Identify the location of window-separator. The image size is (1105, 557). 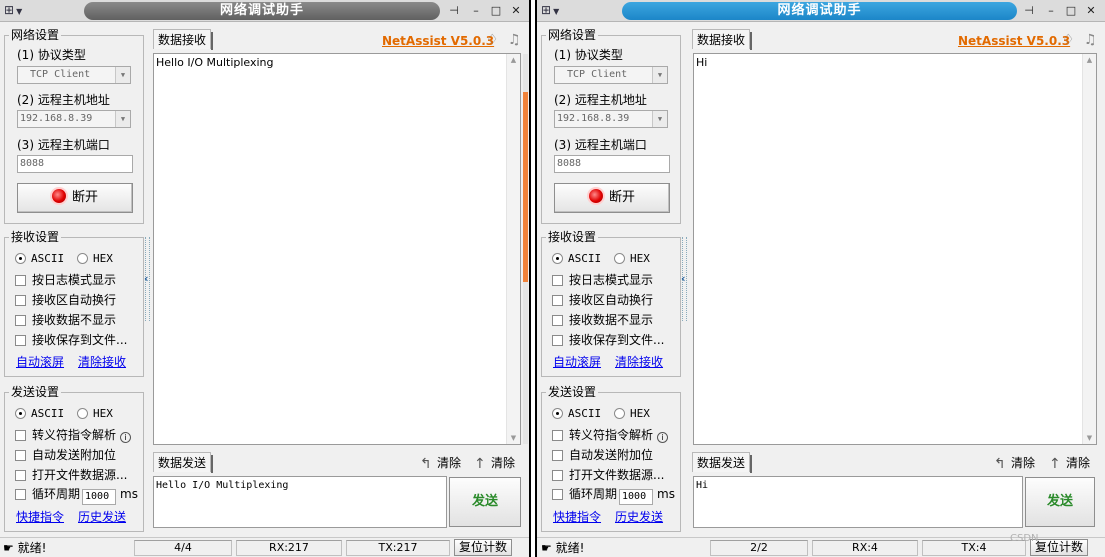
(533, 278).